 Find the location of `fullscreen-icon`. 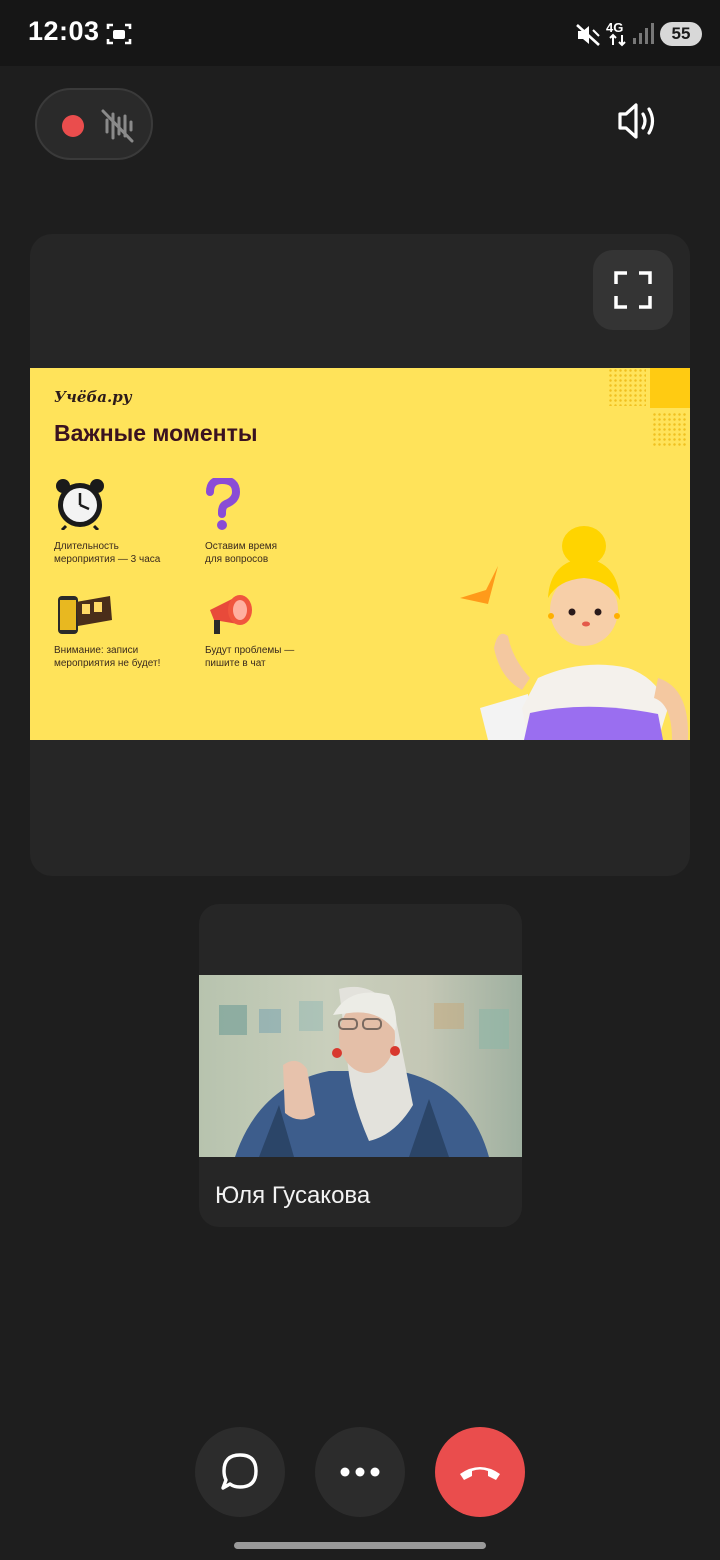

fullscreen-icon is located at coordinates (633, 290).